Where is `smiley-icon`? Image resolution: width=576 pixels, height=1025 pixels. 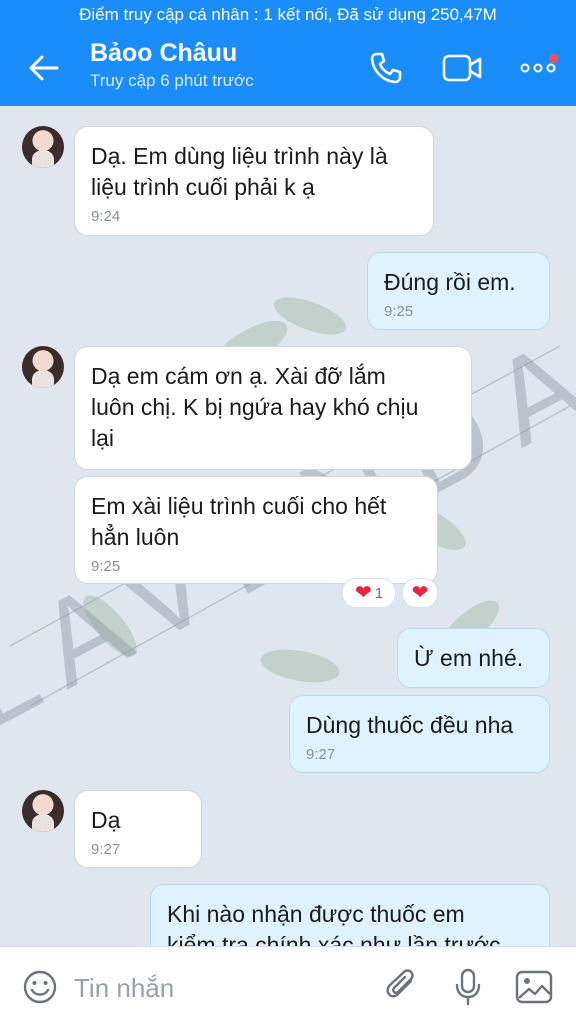
smiley-icon is located at coordinates (40, 987).